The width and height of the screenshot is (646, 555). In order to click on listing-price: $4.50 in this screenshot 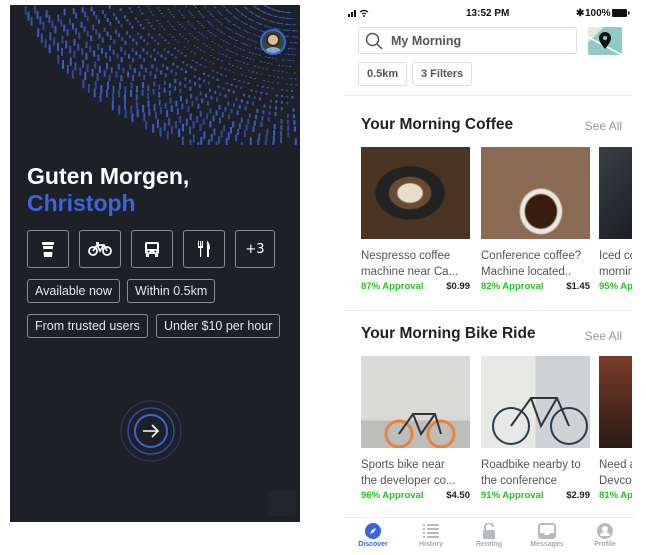, I will do `click(458, 495)`.